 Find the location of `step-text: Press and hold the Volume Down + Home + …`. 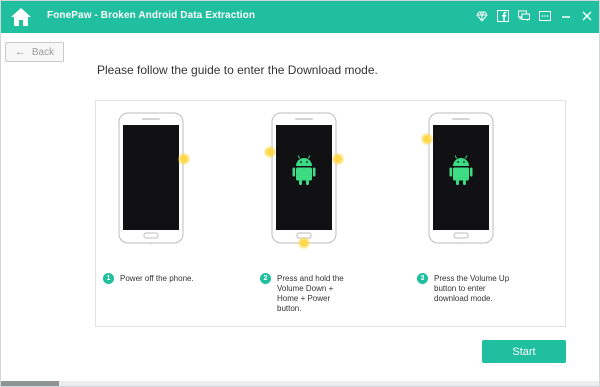

step-text: Press and hold the Volume Down + Home + … is located at coordinates (310, 293).